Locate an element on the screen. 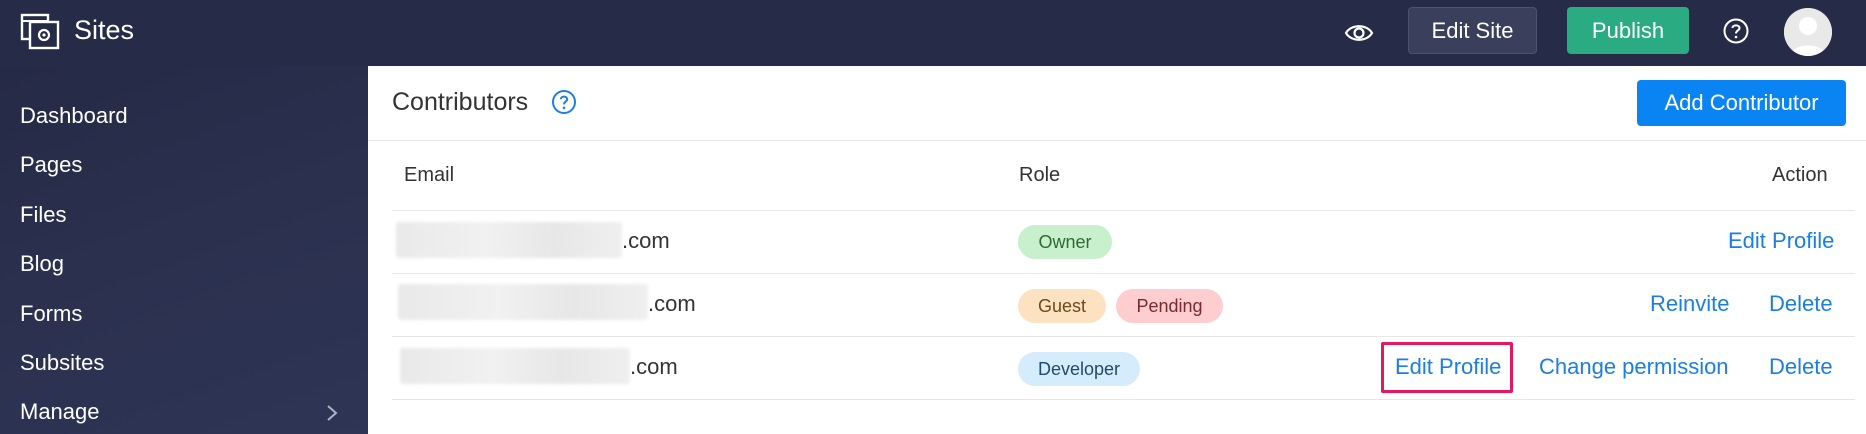  status-badge-pending: Pending is located at coordinates (1169, 306).